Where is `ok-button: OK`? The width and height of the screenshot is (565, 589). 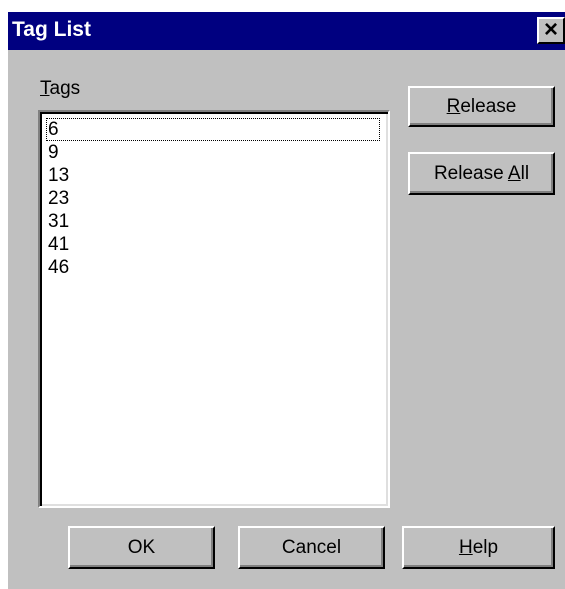
ok-button: OK is located at coordinates (141, 547).